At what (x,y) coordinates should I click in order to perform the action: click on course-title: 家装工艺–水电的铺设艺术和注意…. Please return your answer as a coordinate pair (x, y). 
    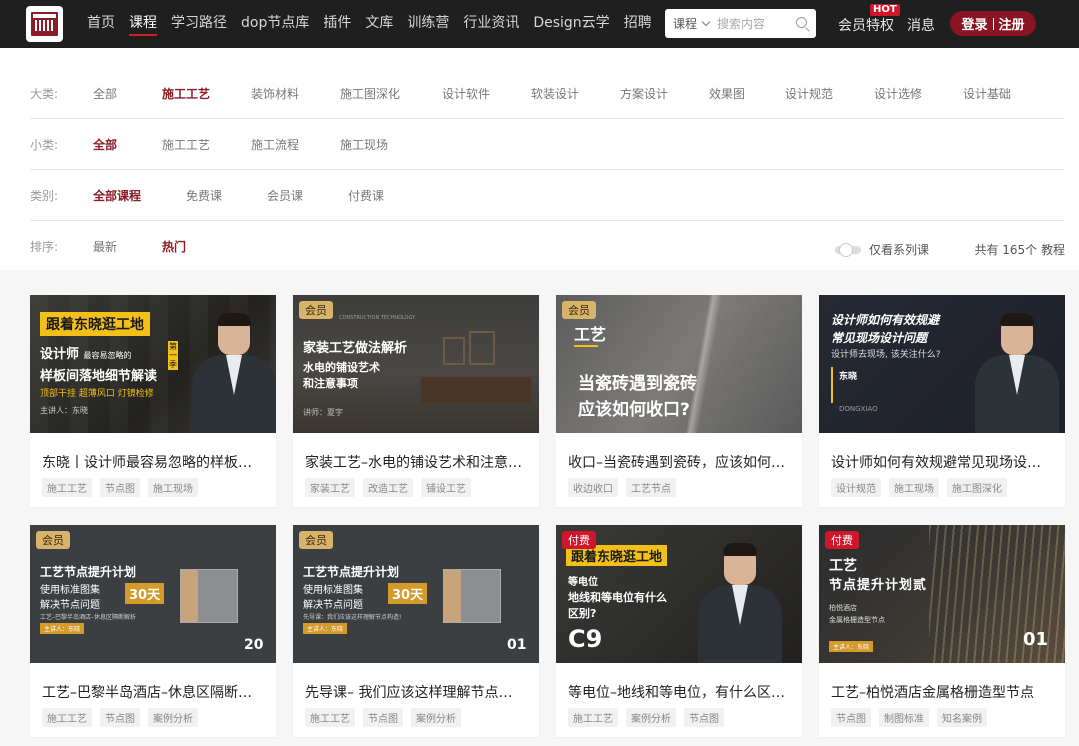
    Looking at the image, I should click on (416, 462).